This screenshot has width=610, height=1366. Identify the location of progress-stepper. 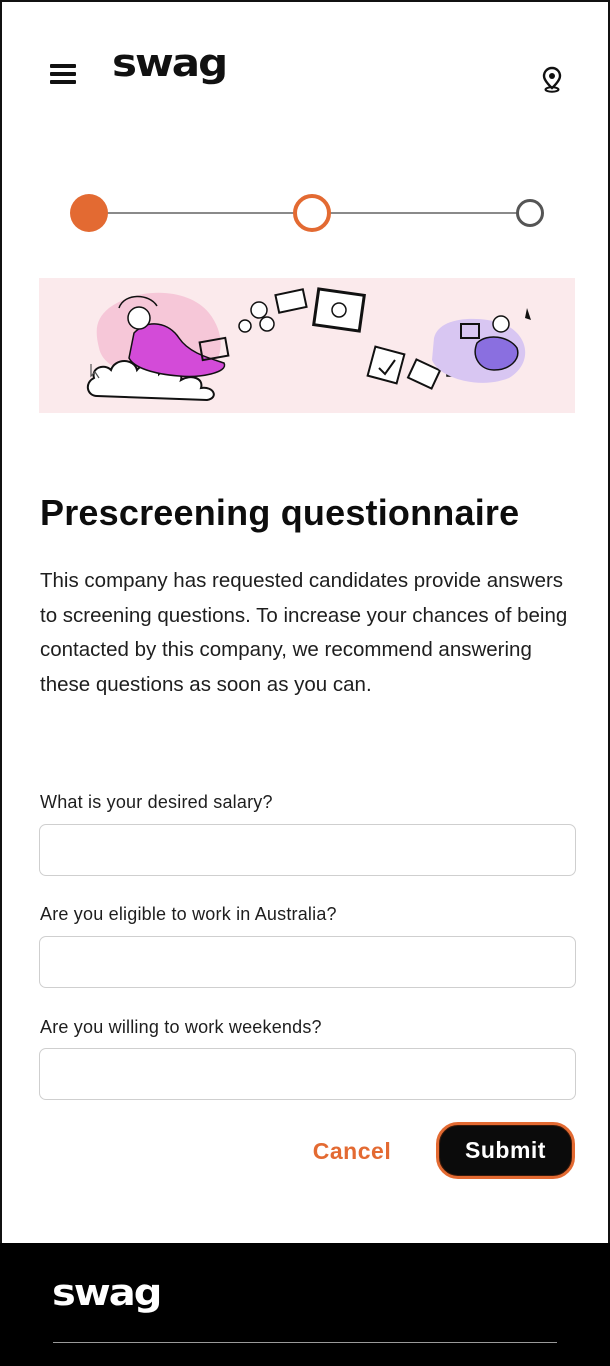
(308, 214).